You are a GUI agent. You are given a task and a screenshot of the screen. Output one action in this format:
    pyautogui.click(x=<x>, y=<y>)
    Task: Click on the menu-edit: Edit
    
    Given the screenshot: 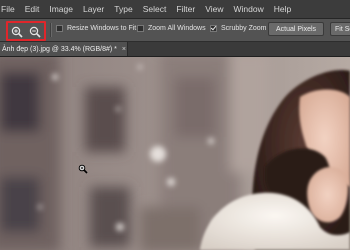 What is the action you would take?
    pyautogui.click(x=32, y=9)
    